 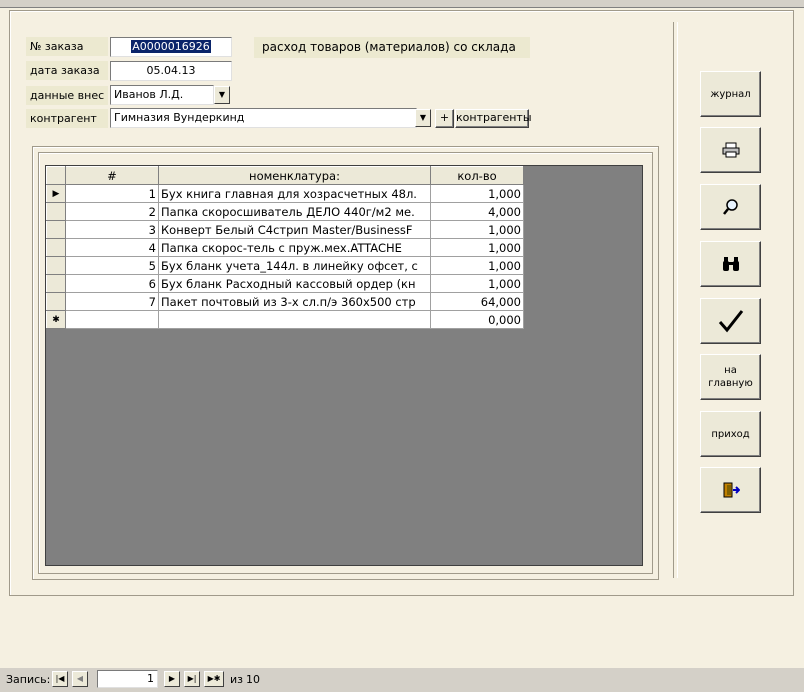 What do you see at coordinates (294, 193) in the screenshot?
I see `nomenclature-cell: Бух книга главная для хозрасчетных 48л.` at bounding box center [294, 193].